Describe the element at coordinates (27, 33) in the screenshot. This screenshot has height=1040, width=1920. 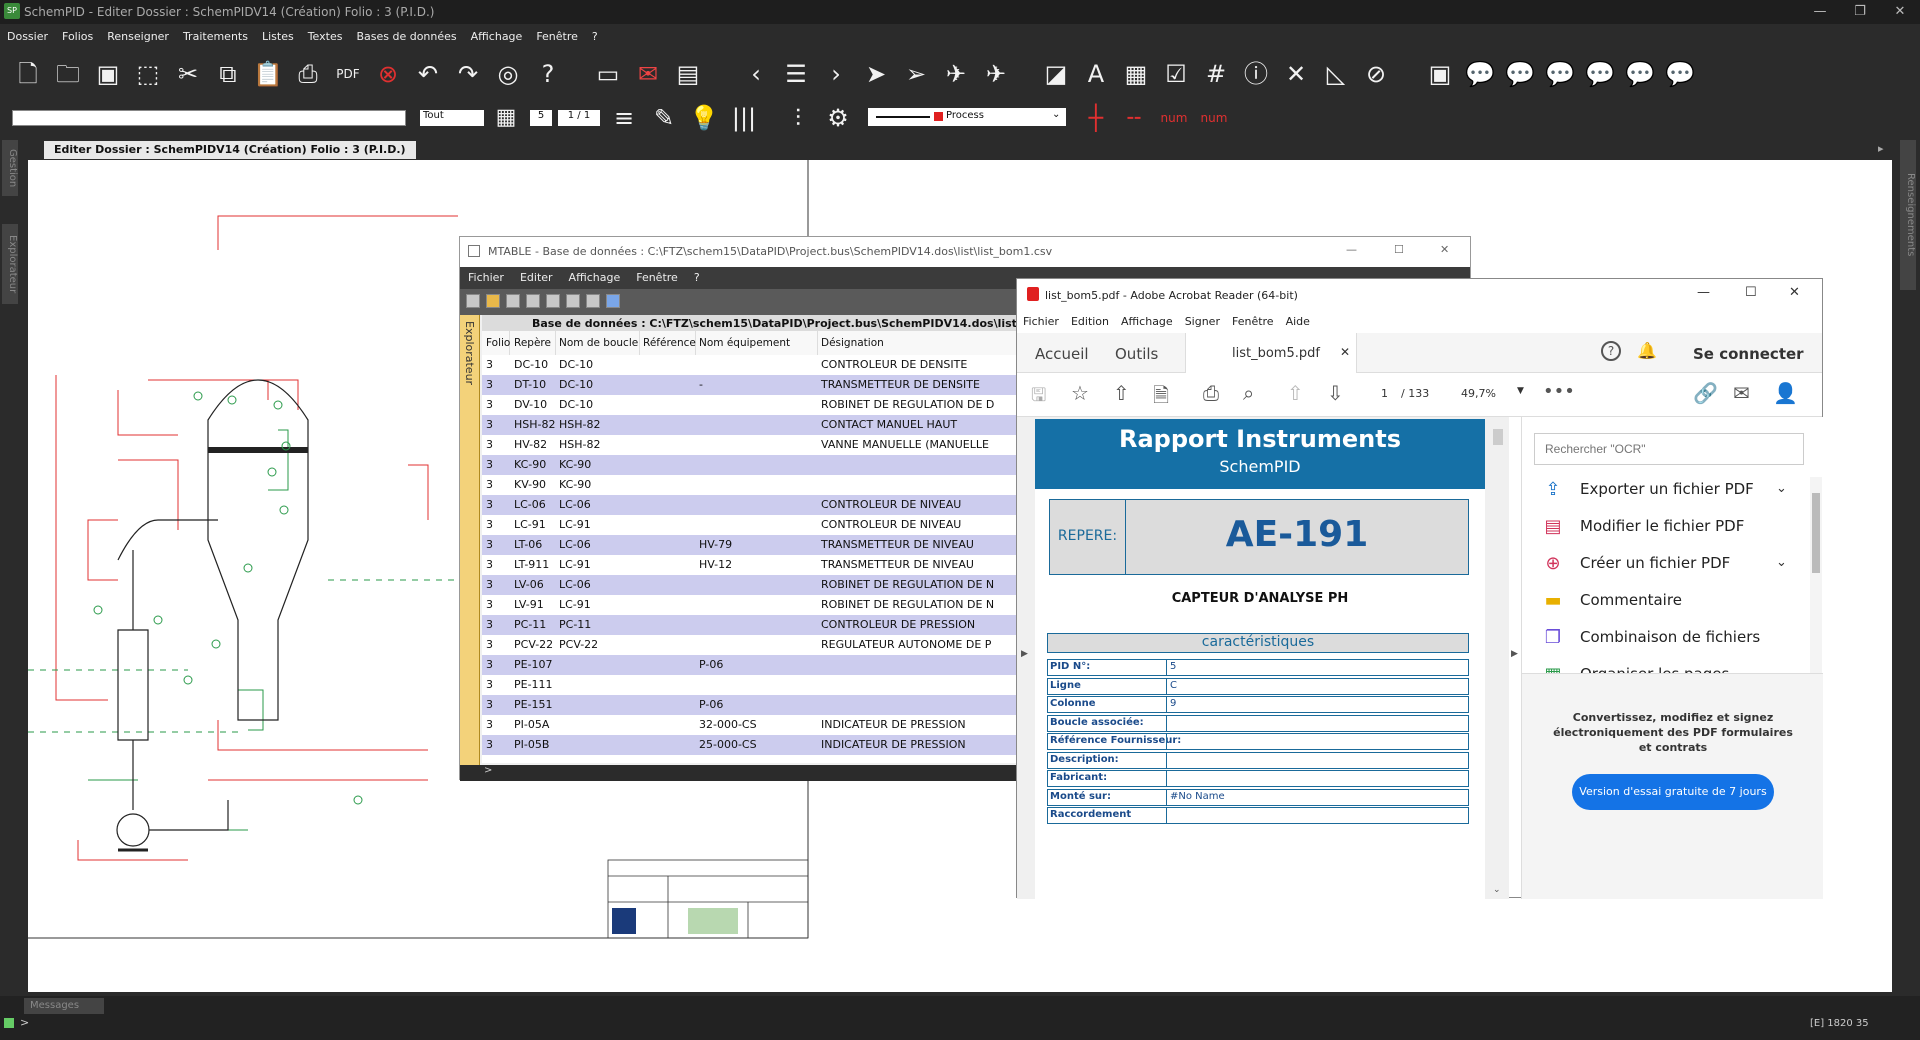
I see `menu-dossier: Dossier` at that location.